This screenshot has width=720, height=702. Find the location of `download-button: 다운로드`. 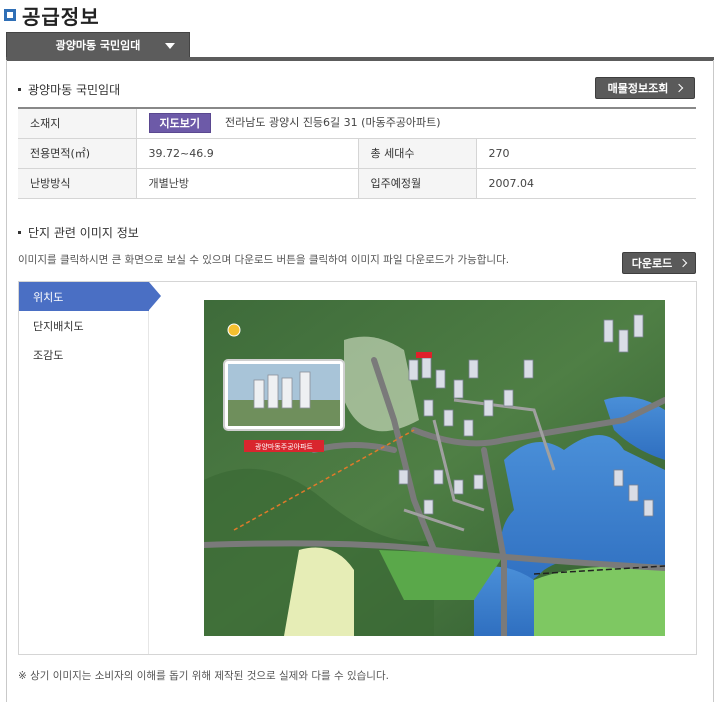

download-button: 다운로드 is located at coordinates (659, 263).